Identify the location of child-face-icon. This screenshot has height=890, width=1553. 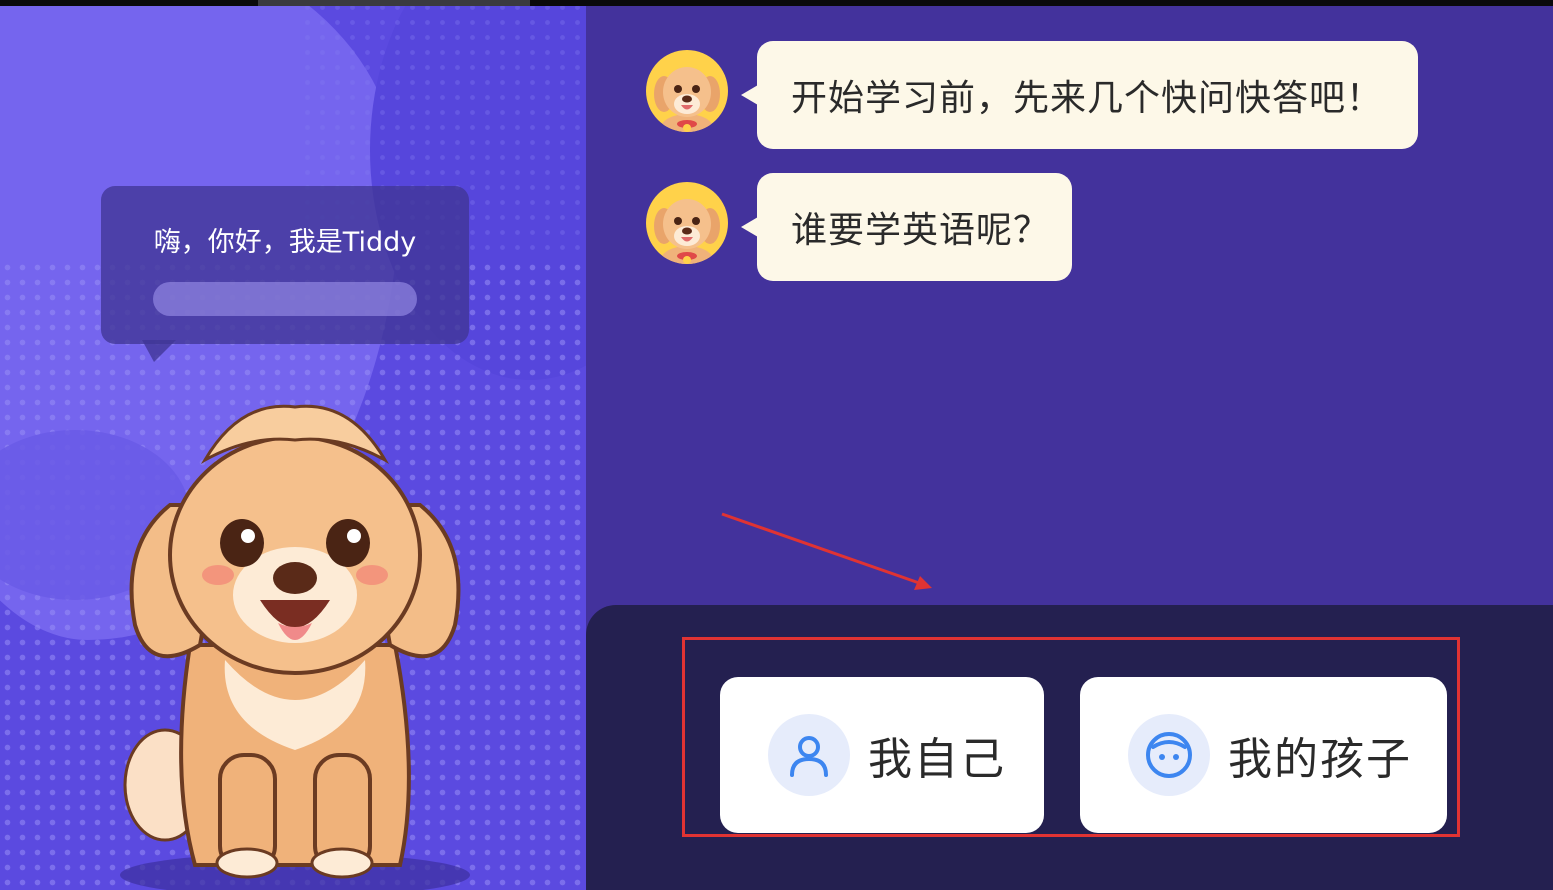
(1169, 755).